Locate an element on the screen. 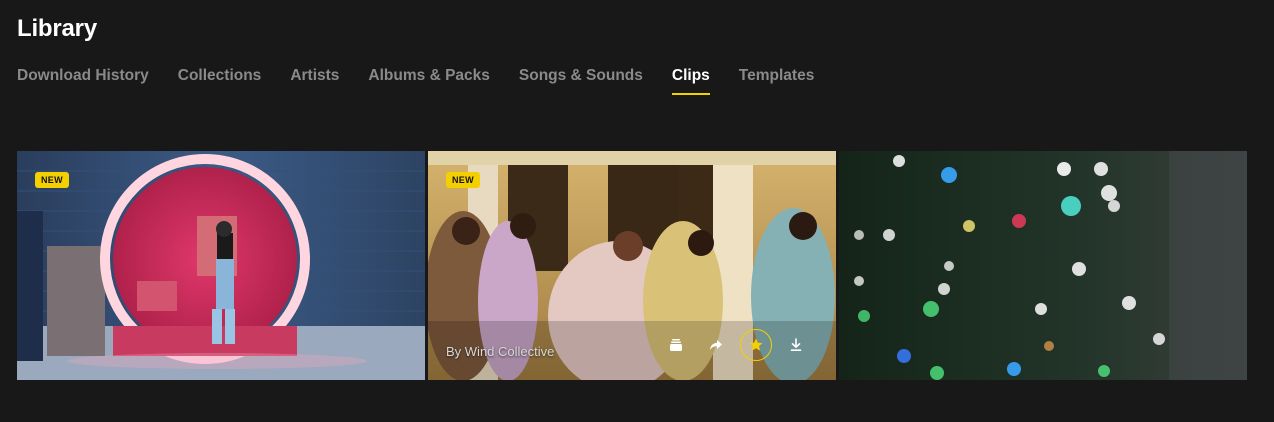 Image resolution: width=1274 pixels, height=422 pixels. collection-button is located at coordinates (676, 345).